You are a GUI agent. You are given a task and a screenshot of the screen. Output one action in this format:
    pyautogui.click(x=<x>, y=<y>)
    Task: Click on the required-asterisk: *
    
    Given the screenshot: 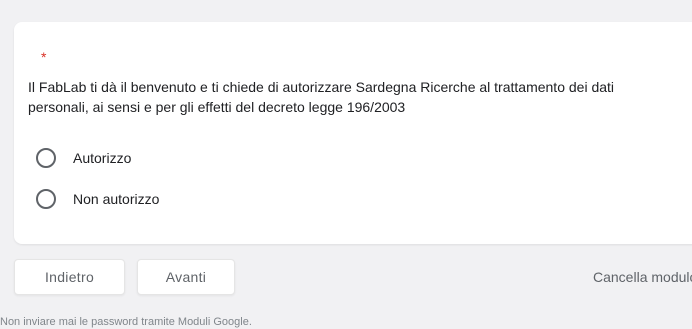 What is the action you would take?
    pyautogui.click(x=44, y=57)
    